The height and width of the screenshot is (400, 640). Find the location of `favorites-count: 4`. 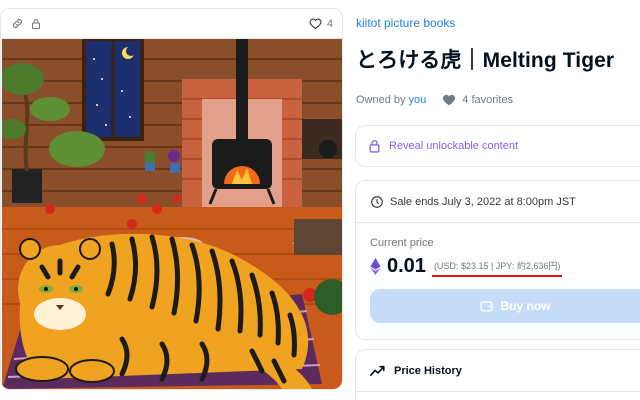

favorites-count: 4 is located at coordinates (329, 23).